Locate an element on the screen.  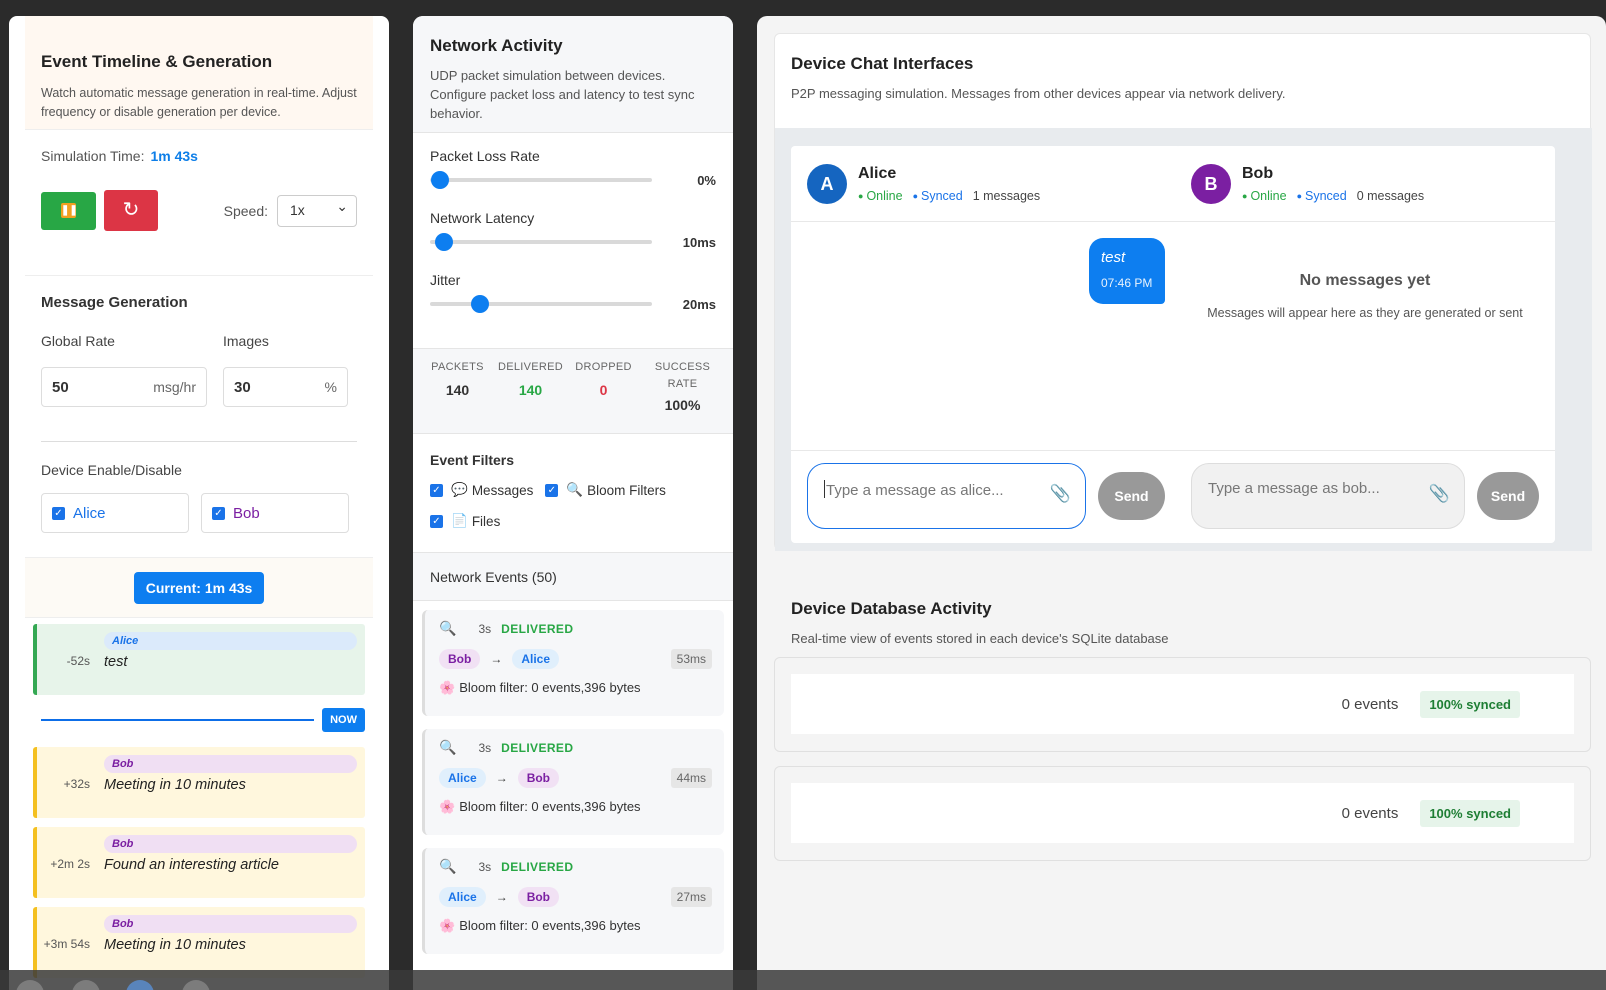
images-unit: % is located at coordinates (330, 387).